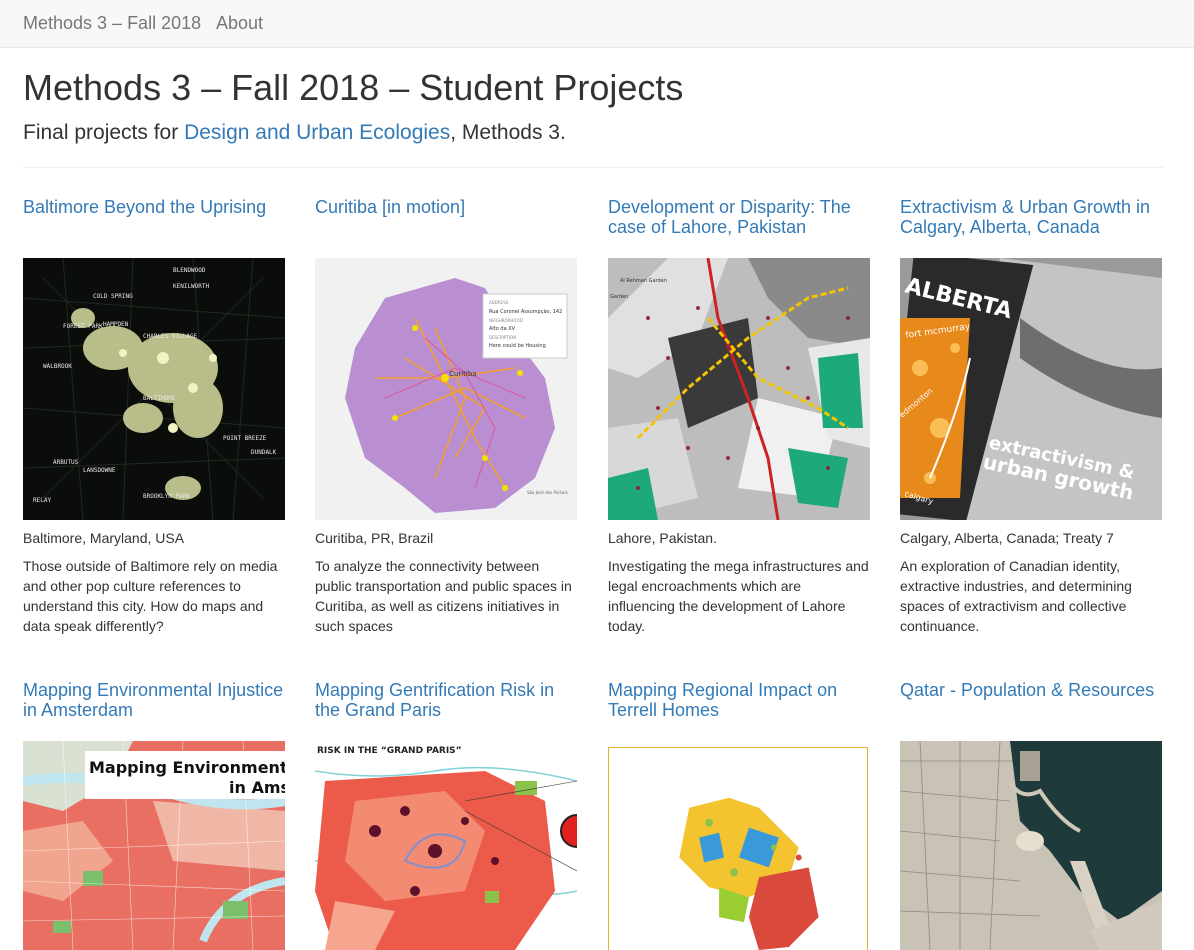 The image size is (1194, 950). I want to click on map-label: LANSDOWNE, so click(99, 470).